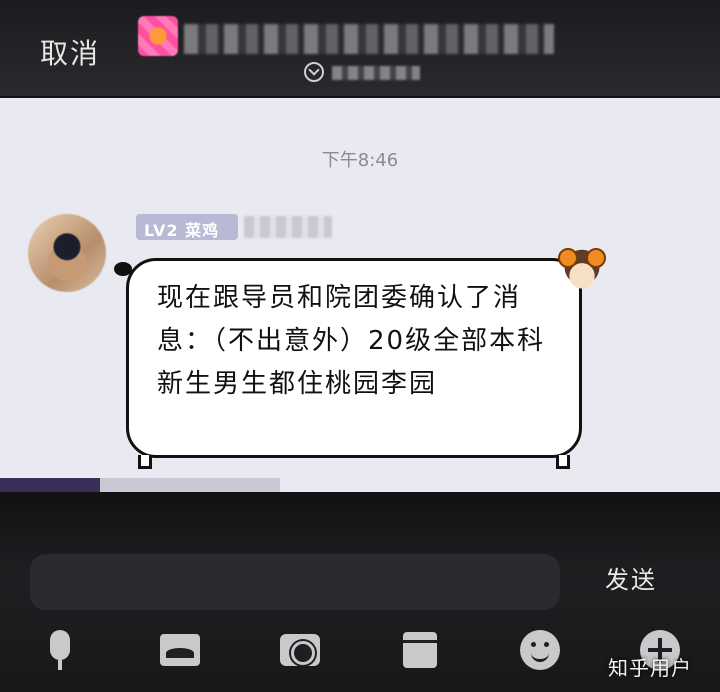 This screenshot has width=720, height=692. I want to click on microphone-icon, so click(60, 650).